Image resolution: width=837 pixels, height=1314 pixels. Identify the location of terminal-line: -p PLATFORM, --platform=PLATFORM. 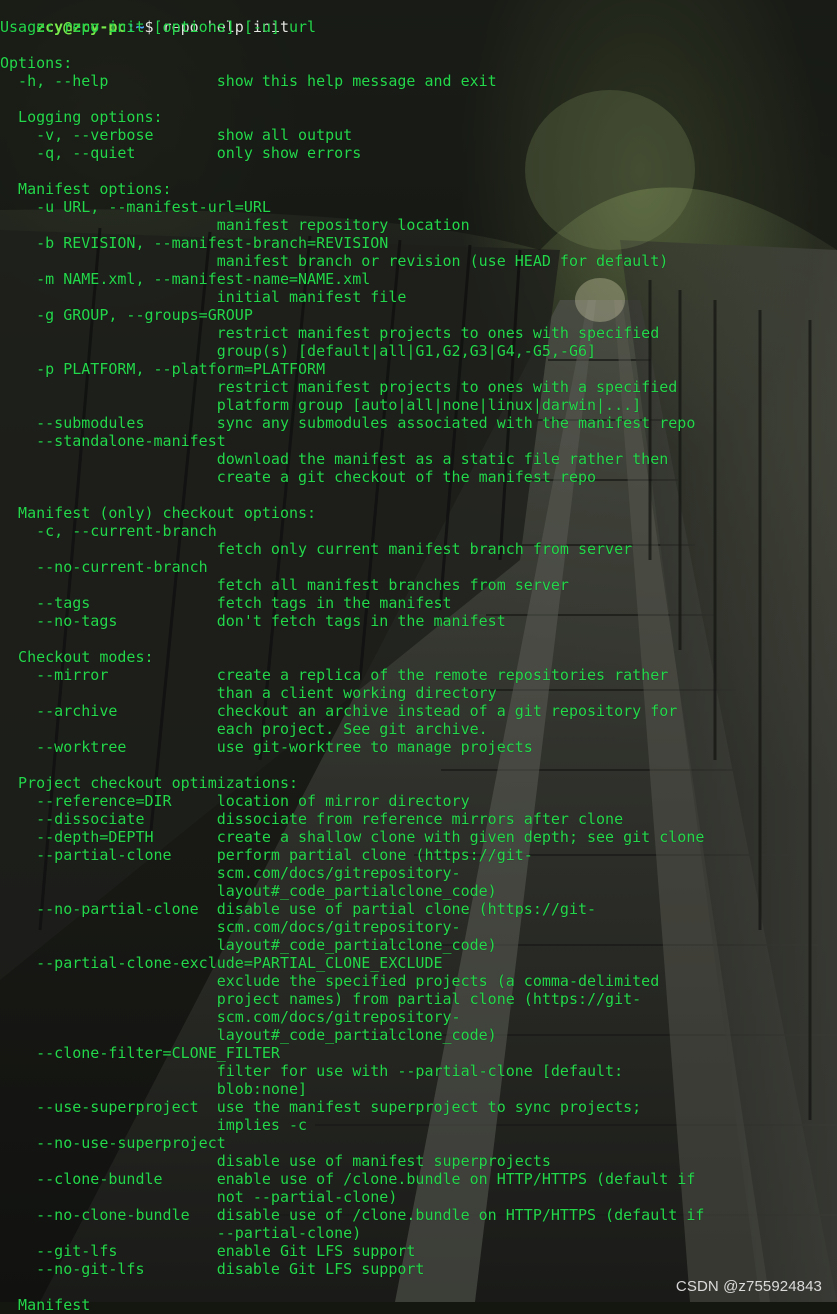
(163, 369).